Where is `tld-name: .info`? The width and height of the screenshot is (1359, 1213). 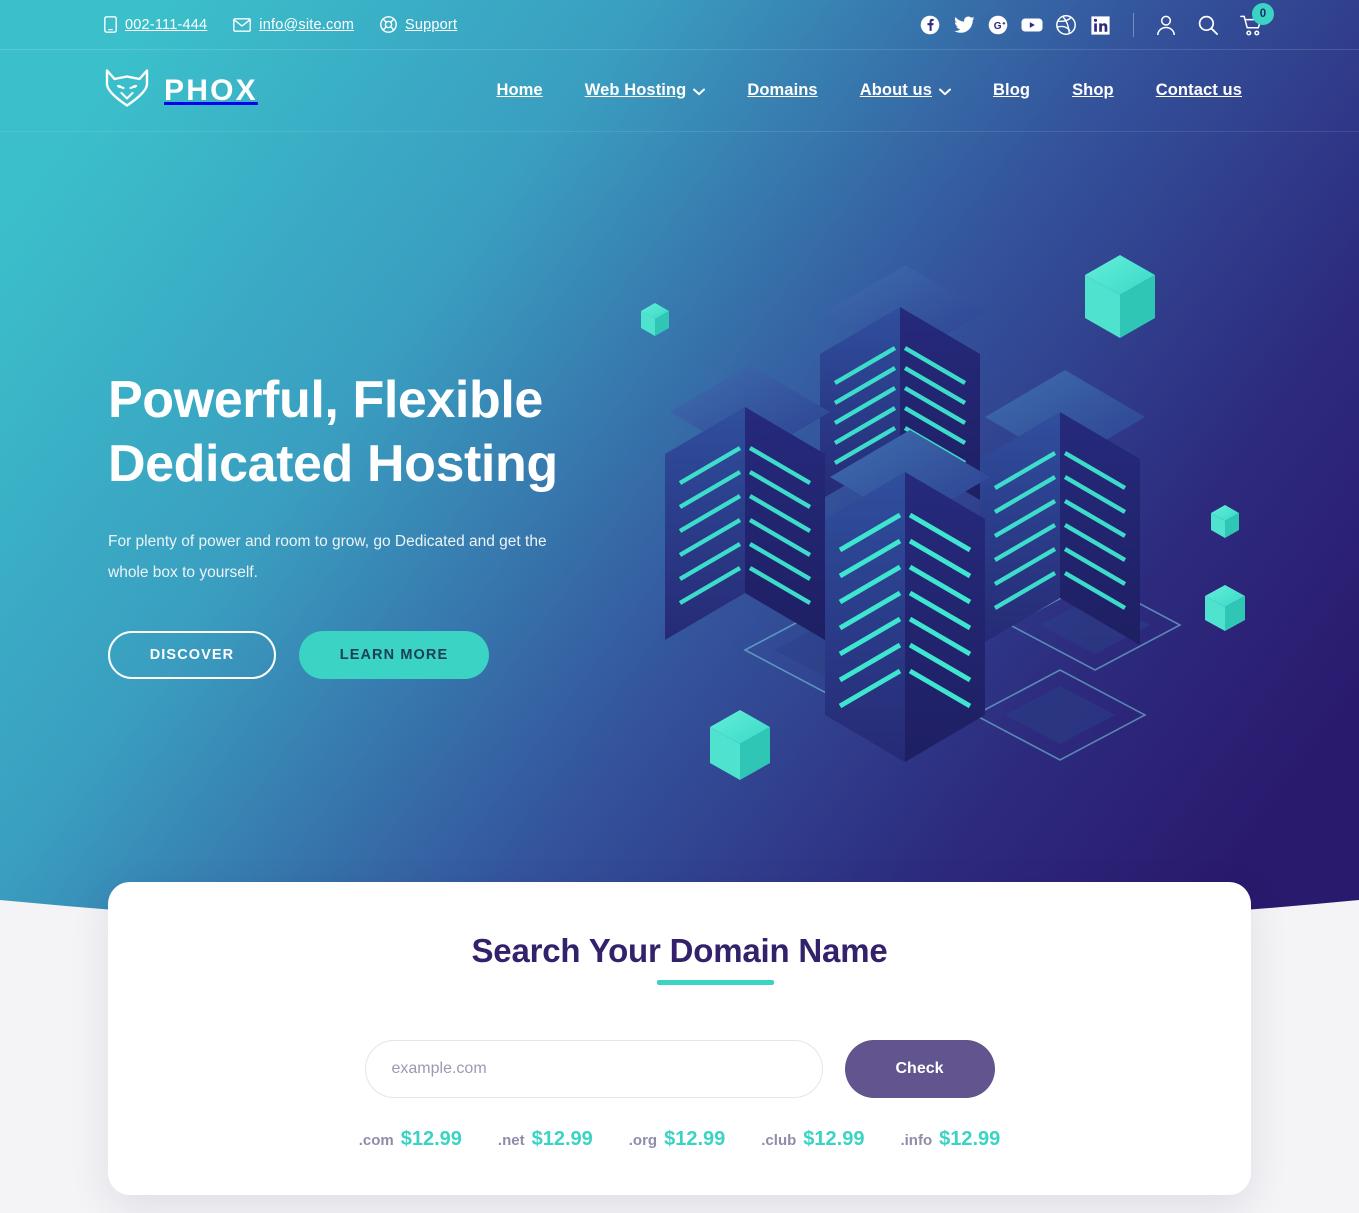
tld-name: .info is located at coordinates (916, 1140).